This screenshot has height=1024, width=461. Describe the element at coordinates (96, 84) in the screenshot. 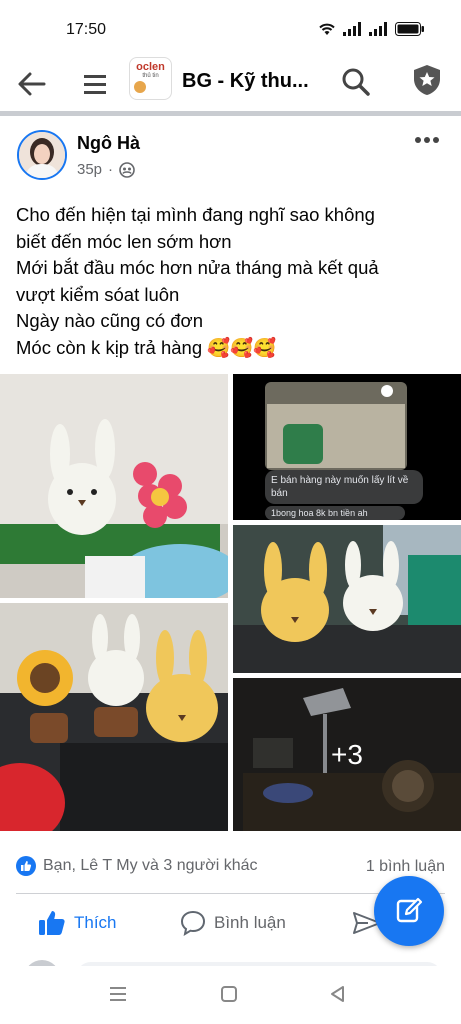

I see `menu-icon` at that location.